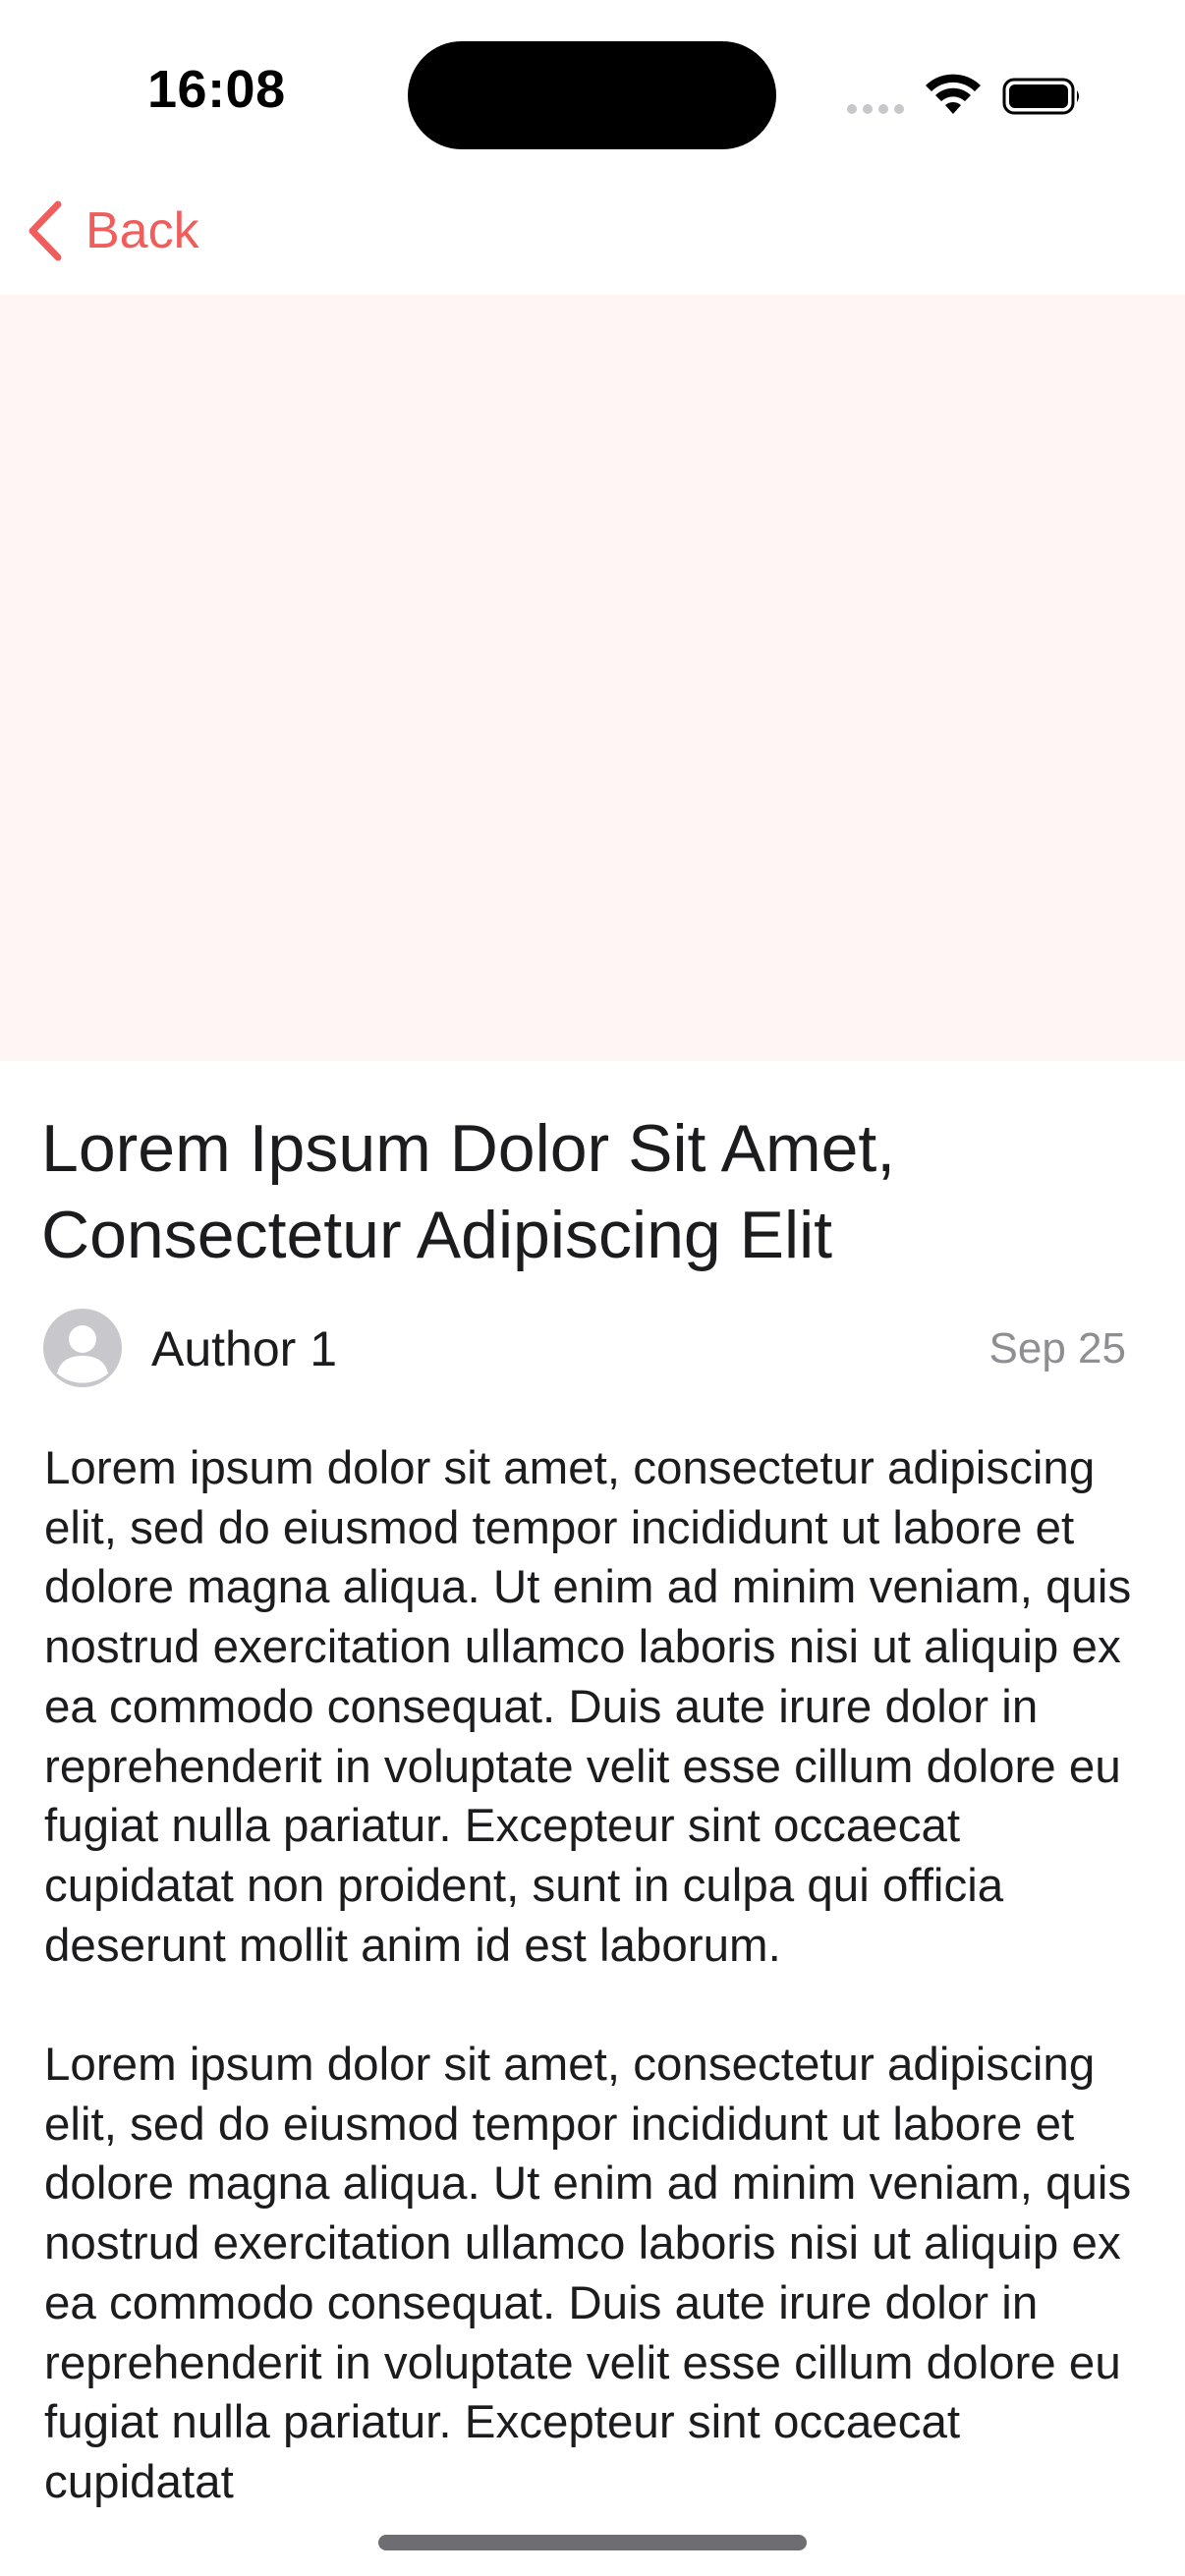 This screenshot has width=1185, height=2576. What do you see at coordinates (592, 95) in the screenshot?
I see `dynamic-island` at bounding box center [592, 95].